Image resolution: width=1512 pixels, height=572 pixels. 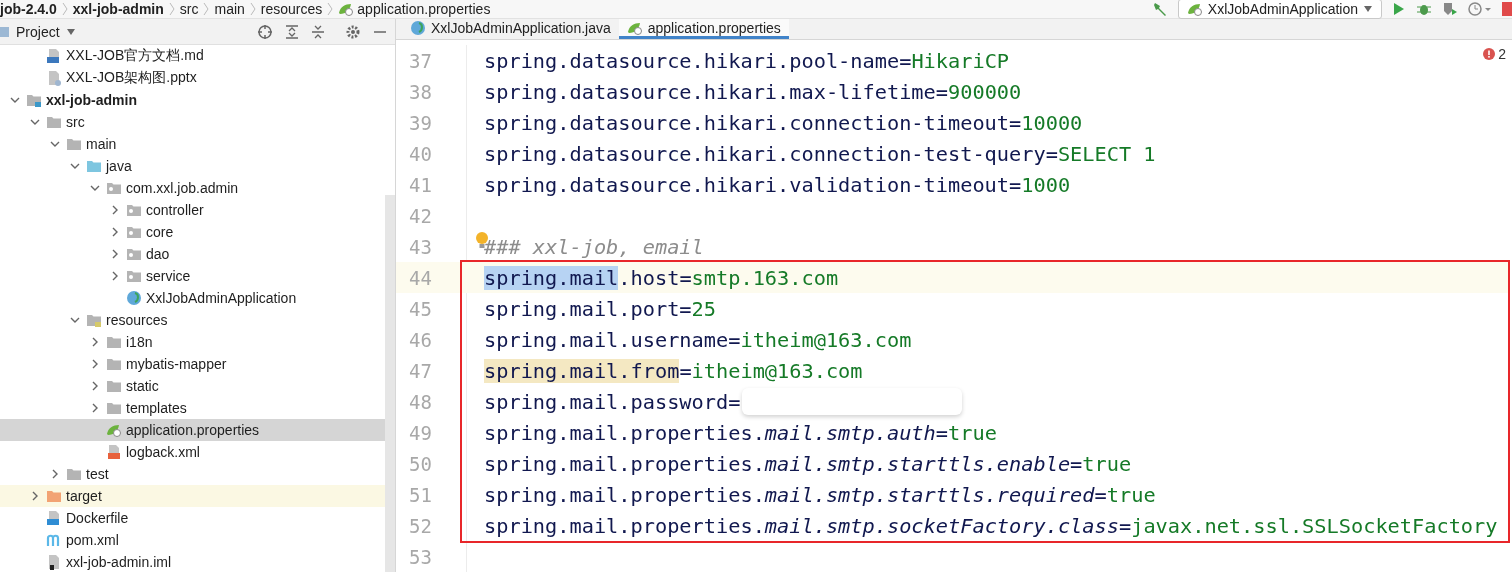 I want to click on line-number: 52, so click(x=420, y=526).